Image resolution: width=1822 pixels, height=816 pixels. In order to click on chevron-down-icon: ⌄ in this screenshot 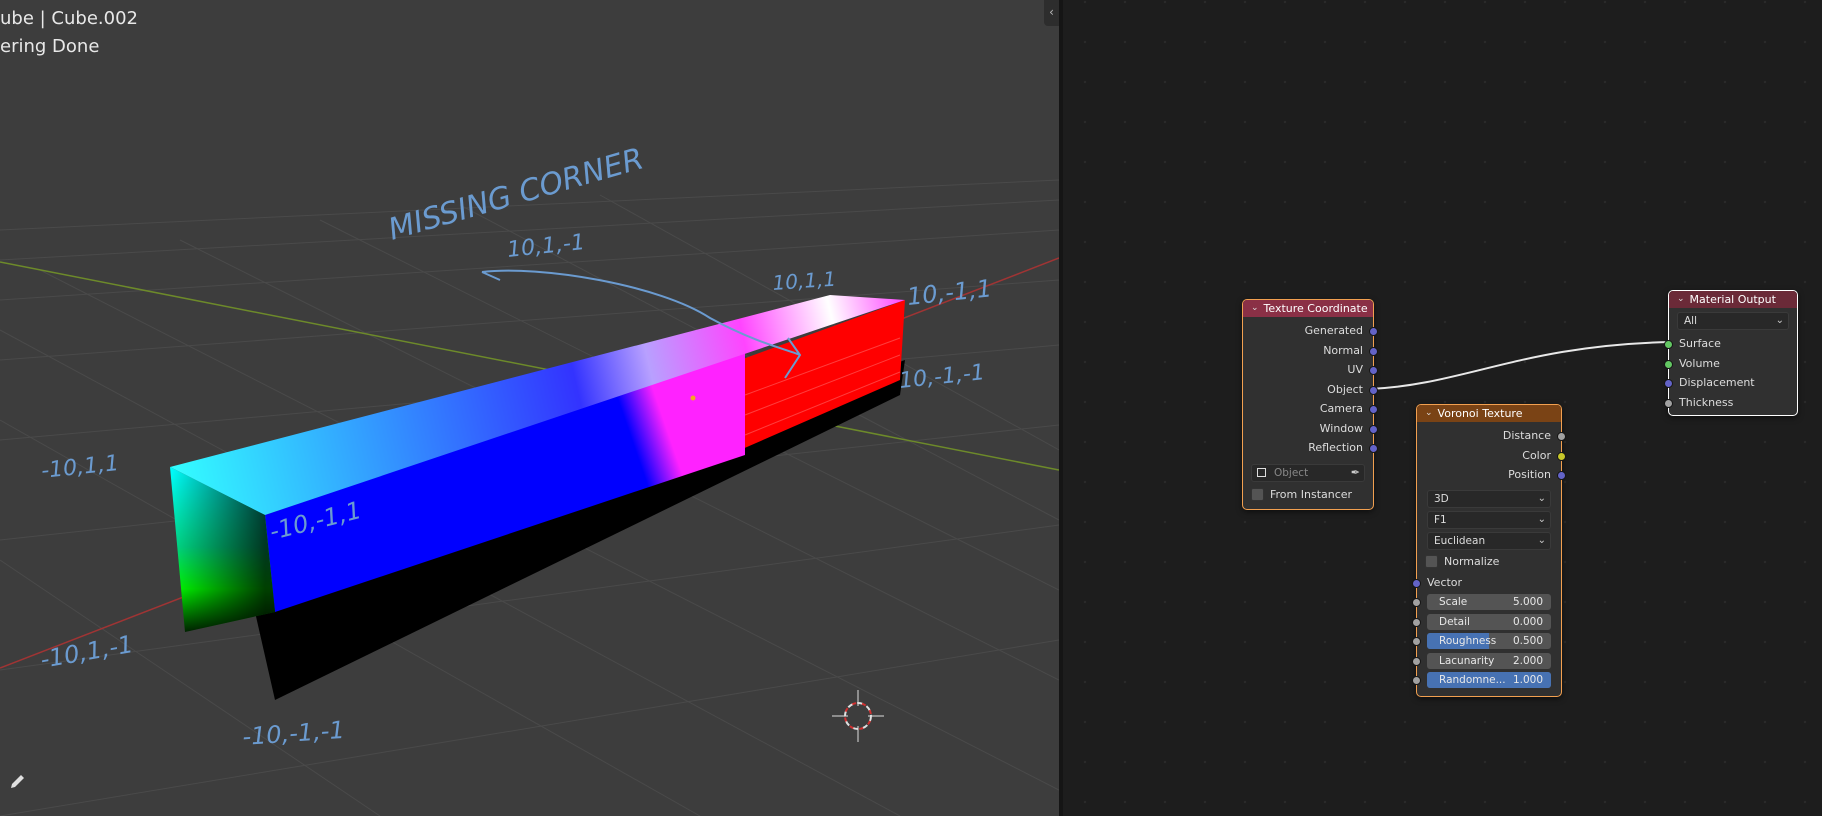, I will do `click(1779, 320)`.